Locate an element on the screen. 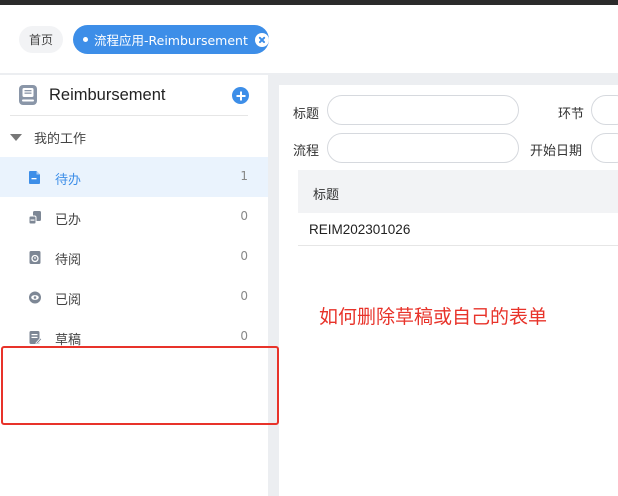 The image size is (618, 496). sidebar-header: Reimbursement is located at coordinates (134, 96).